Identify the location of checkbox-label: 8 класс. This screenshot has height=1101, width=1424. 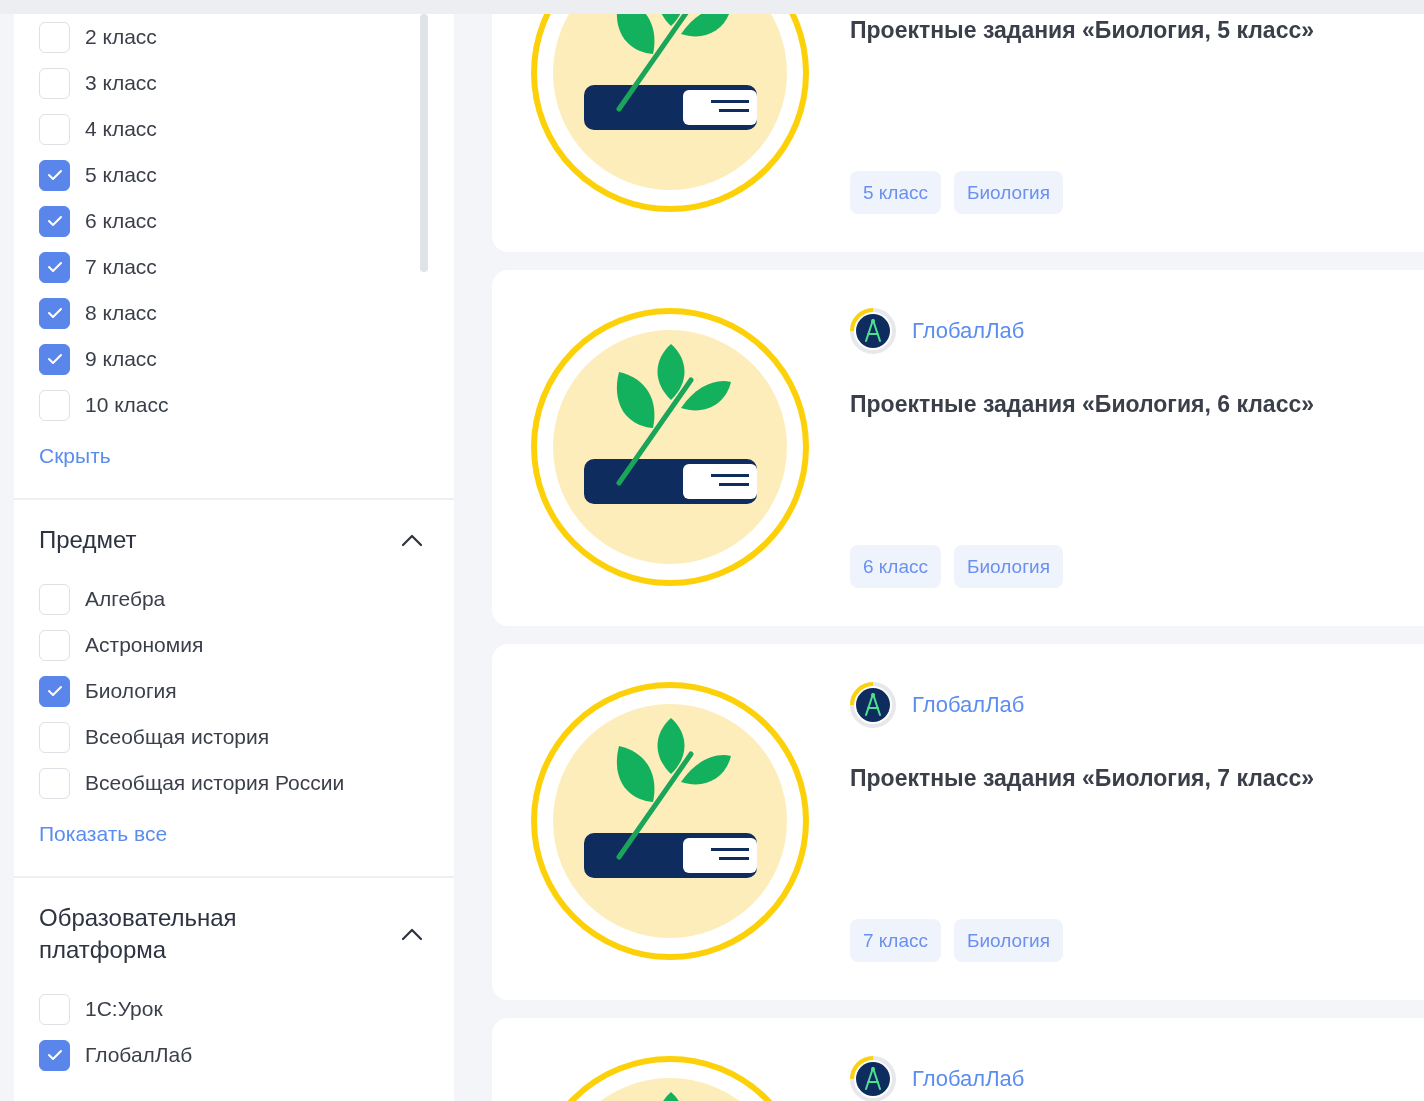
(121, 313).